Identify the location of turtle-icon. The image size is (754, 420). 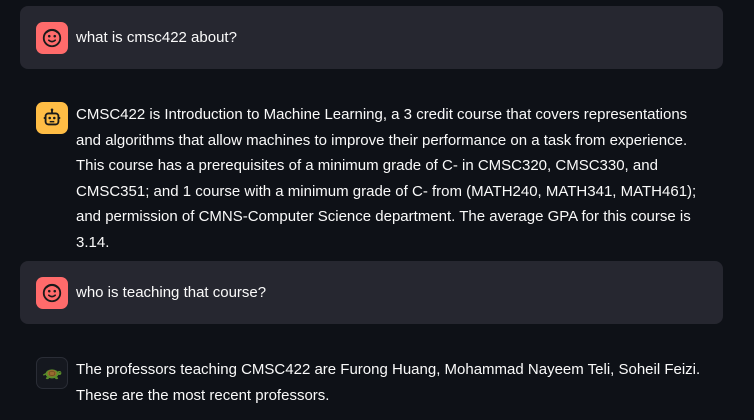
(52, 374).